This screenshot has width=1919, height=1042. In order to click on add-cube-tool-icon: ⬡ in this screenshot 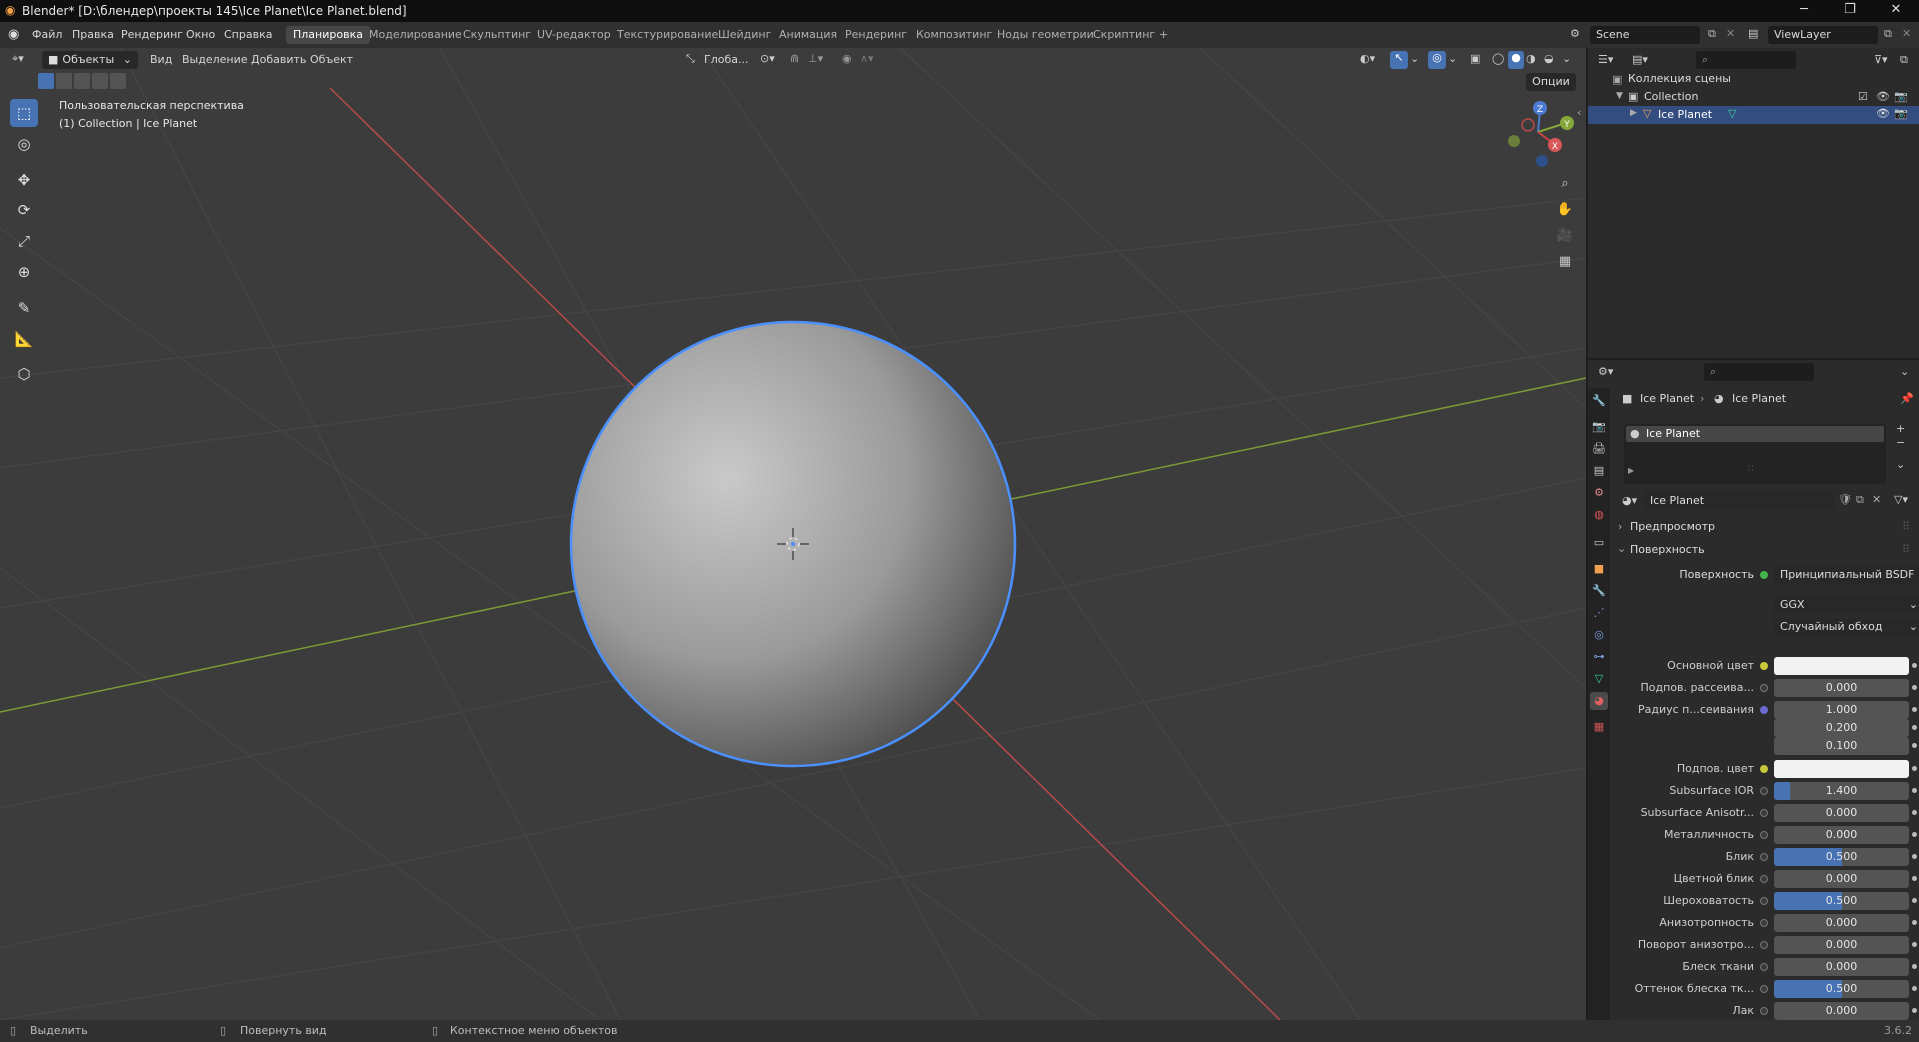, I will do `click(24, 374)`.